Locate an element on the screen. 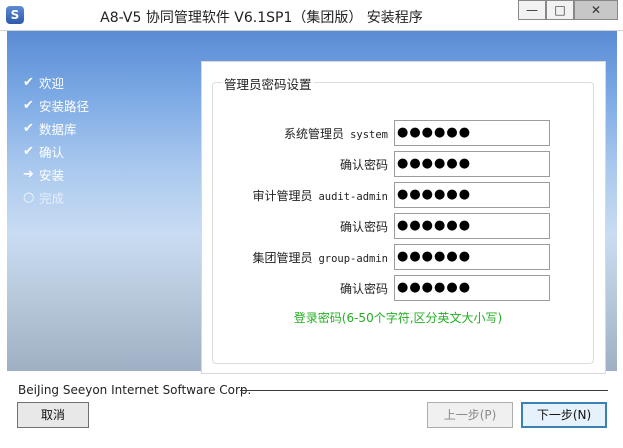 The image size is (623, 448). company-name: BeiJing Seeyon Internet Software Corp. is located at coordinates (135, 390).